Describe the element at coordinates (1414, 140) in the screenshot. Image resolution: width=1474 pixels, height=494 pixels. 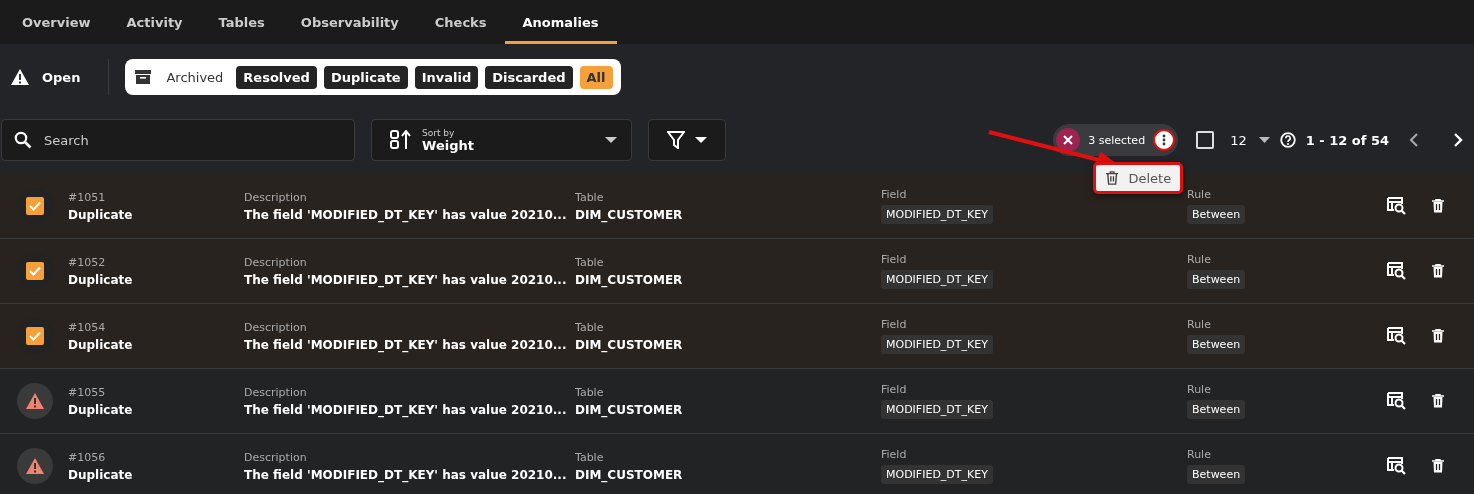
I see `previous-page-icon` at that location.